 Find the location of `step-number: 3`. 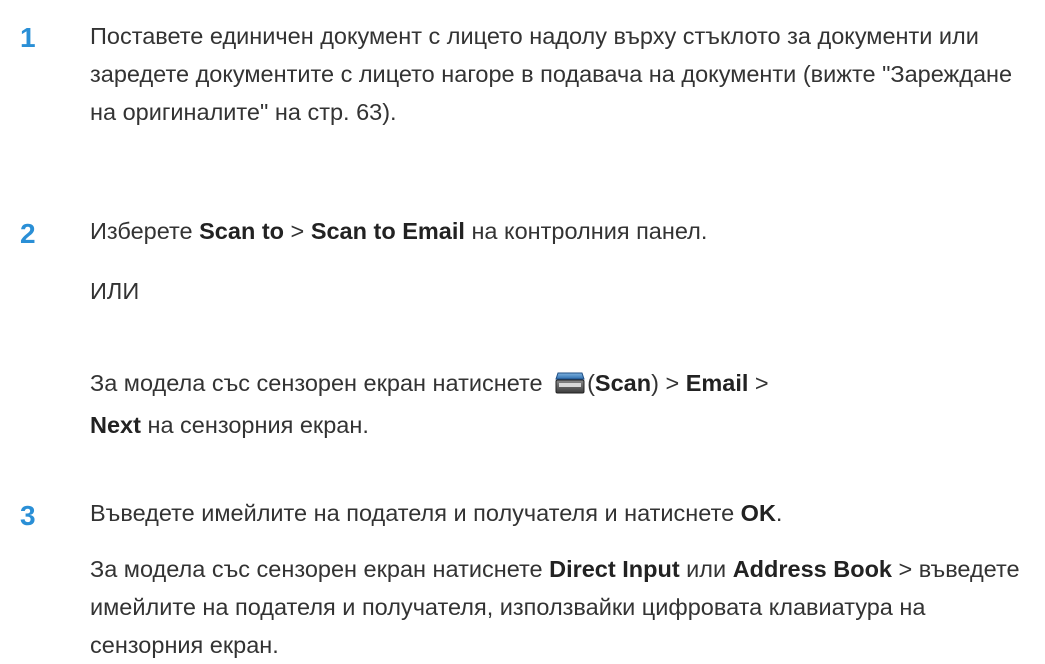

step-number: 3 is located at coordinates (28, 515).